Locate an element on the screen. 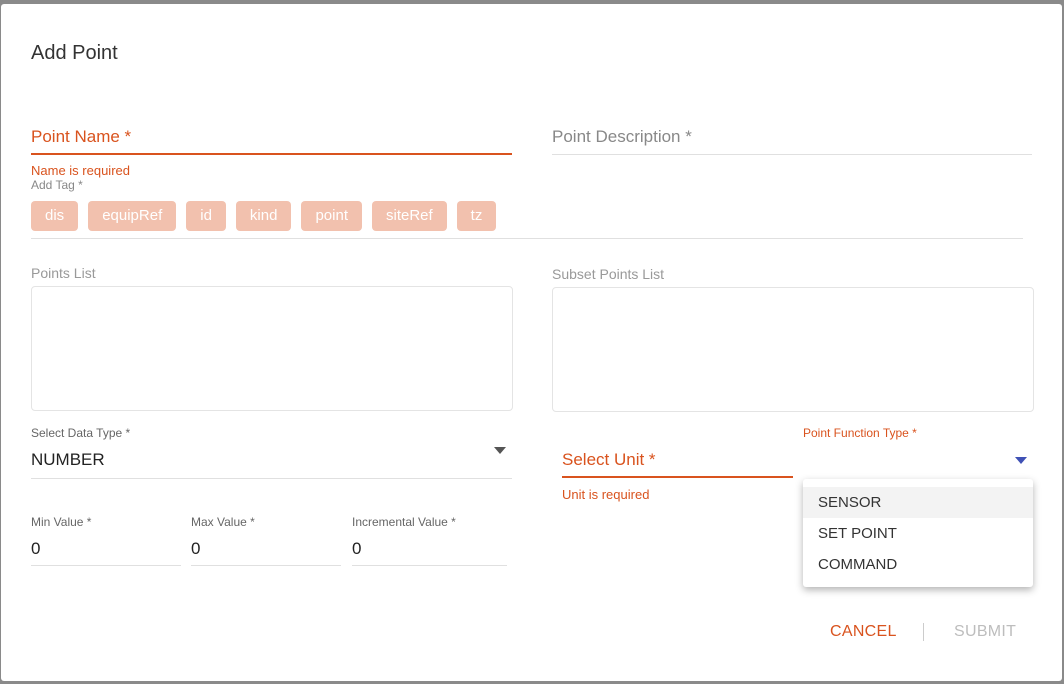 The width and height of the screenshot is (1064, 684). points-list-label: Points List is located at coordinates (63, 273).